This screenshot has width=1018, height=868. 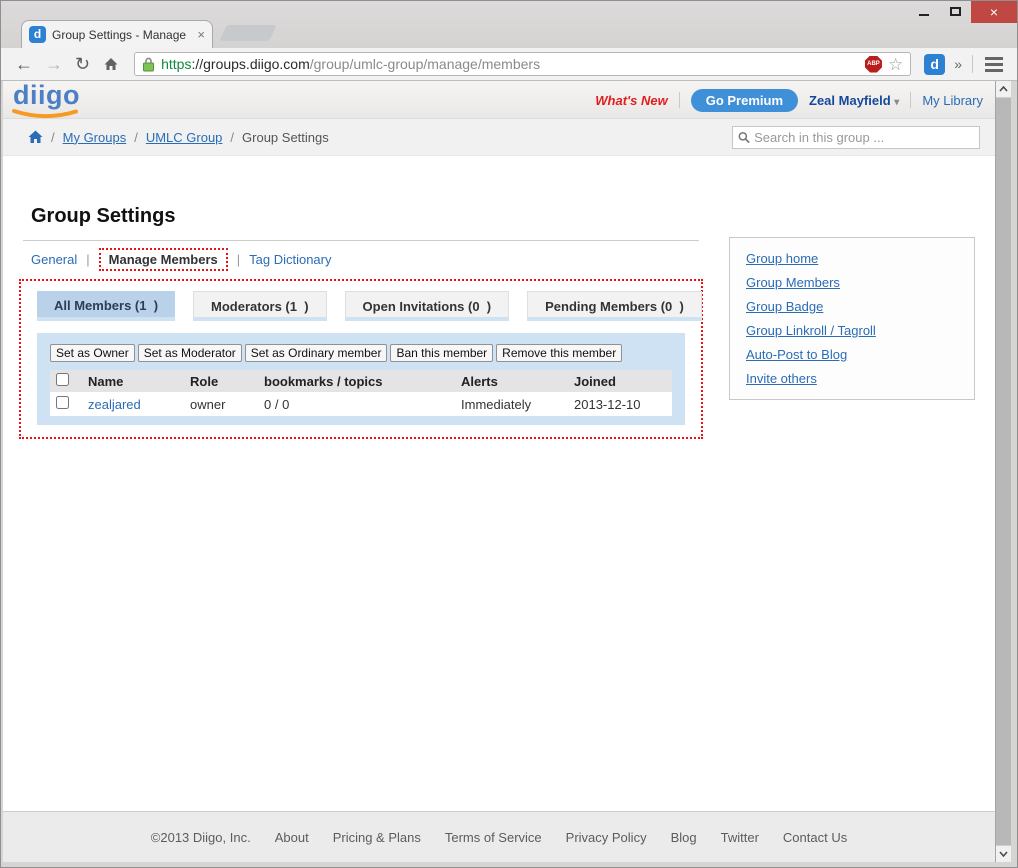 I want to click on whats-new-link: What's New, so click(x=631, y=100).